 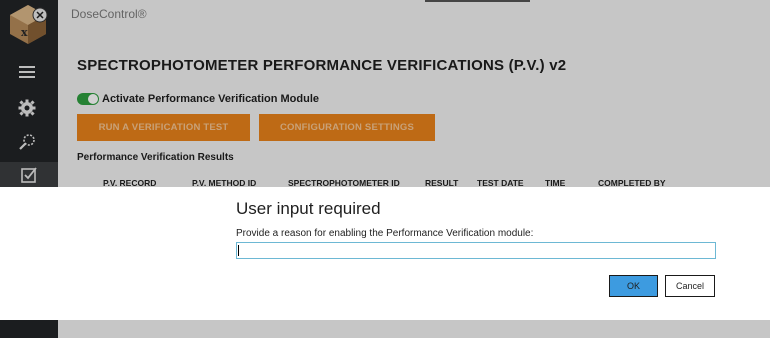 I want to click on cancel-button: Cancel, so click(x=690, y=286).